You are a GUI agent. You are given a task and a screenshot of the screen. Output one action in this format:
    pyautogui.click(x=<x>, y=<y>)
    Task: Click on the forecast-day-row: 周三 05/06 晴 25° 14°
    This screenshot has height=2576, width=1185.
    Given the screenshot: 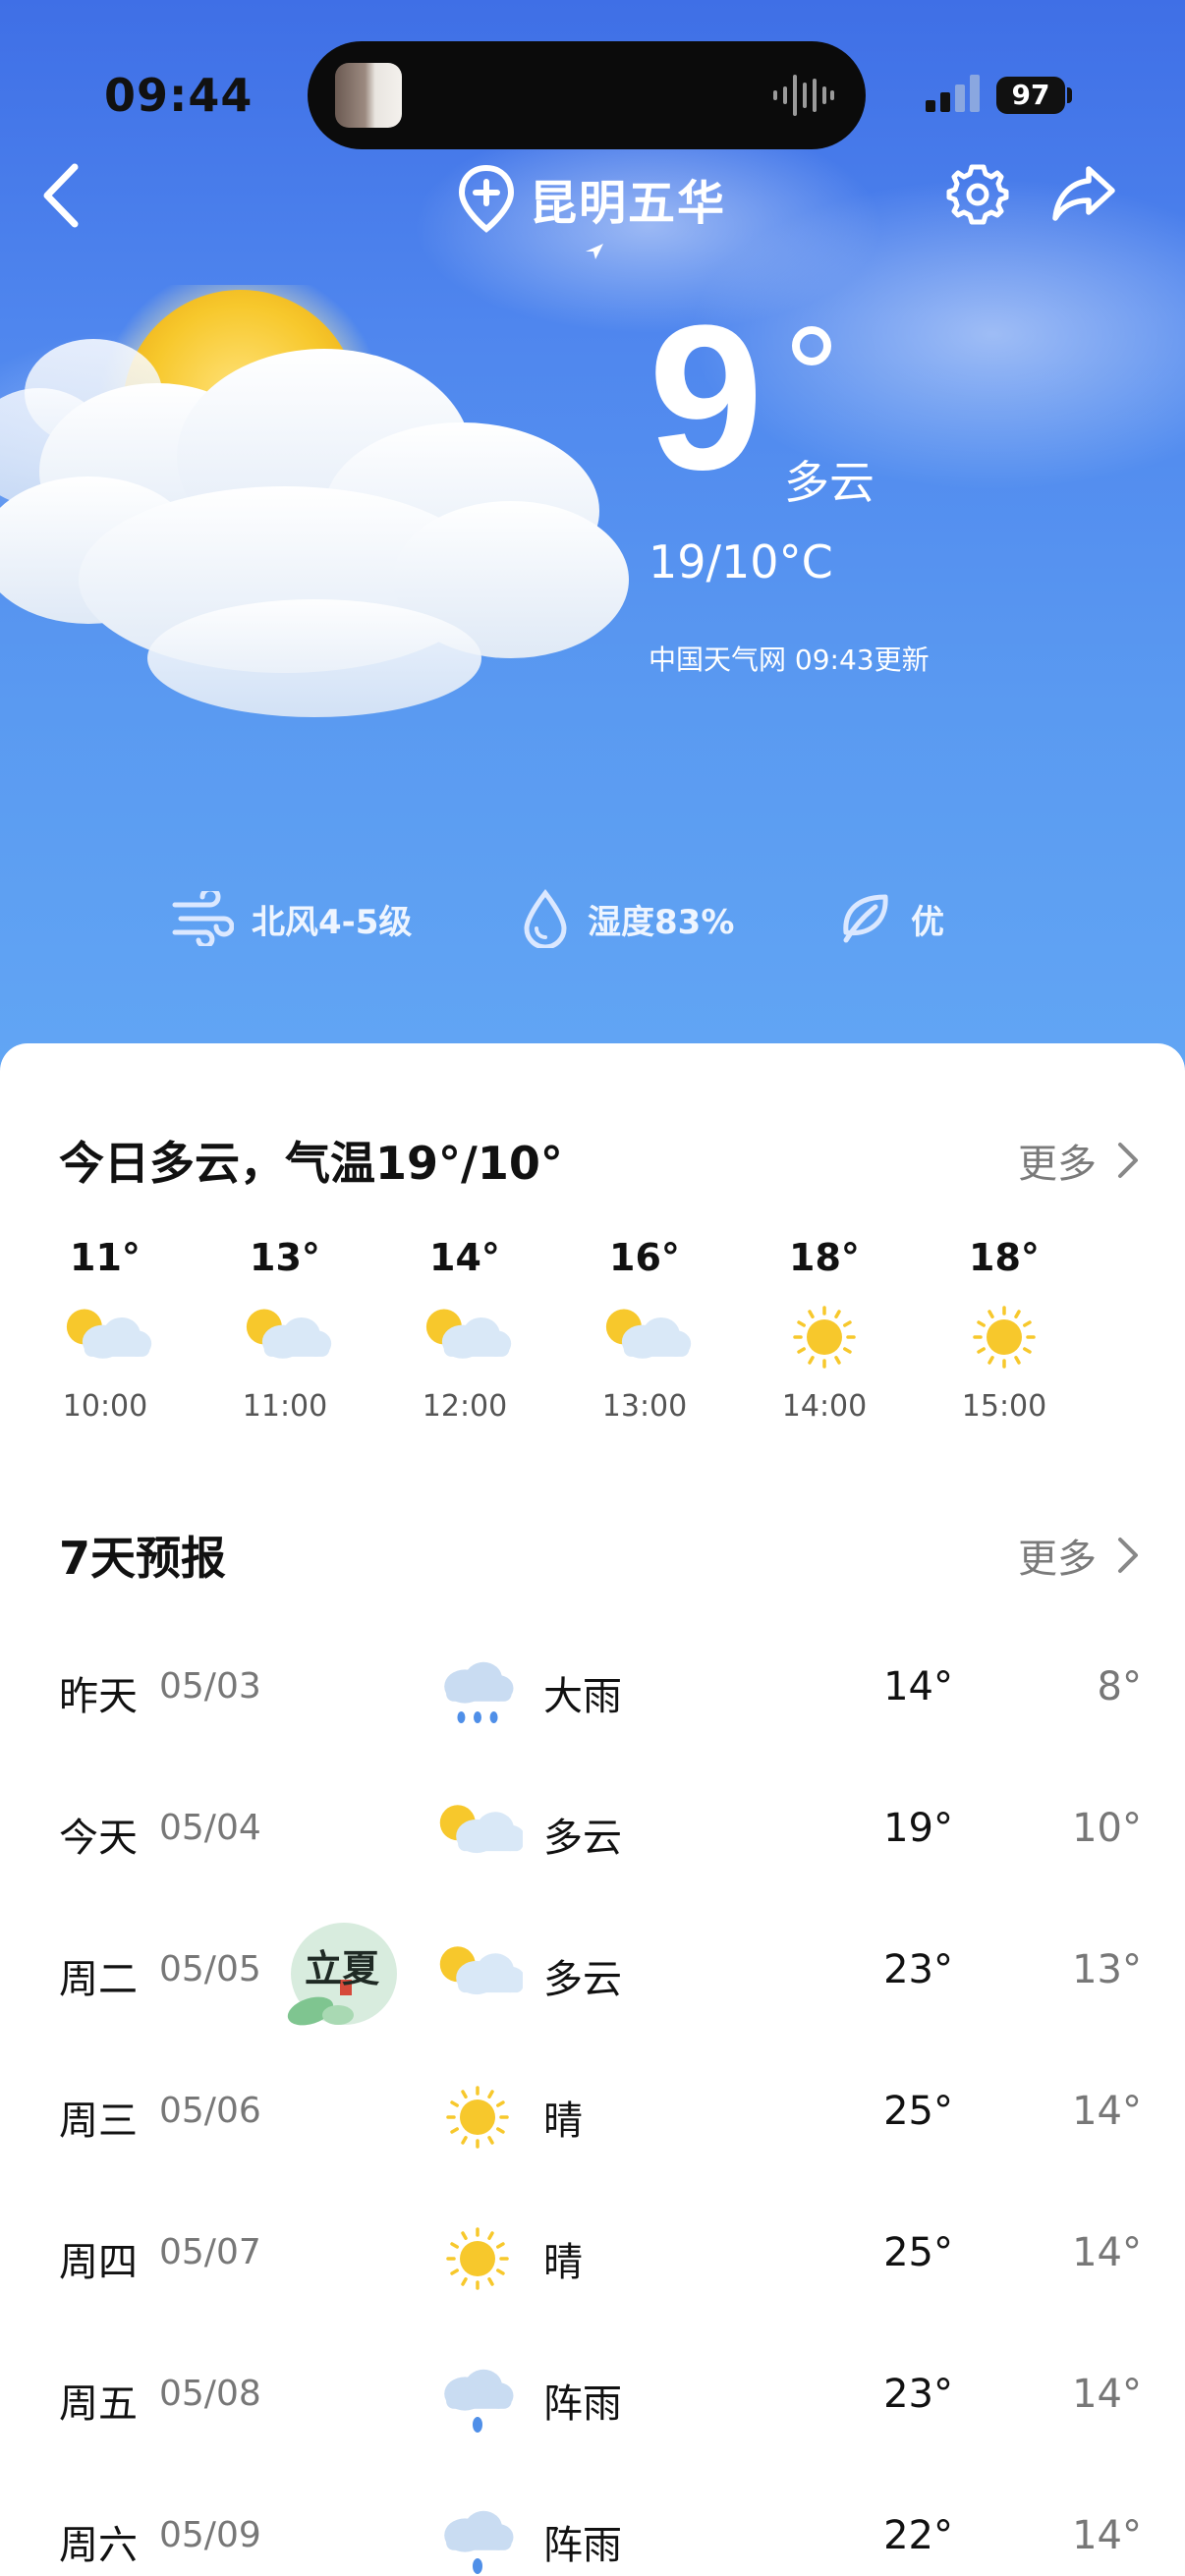 What is the action you would take?
    pyautogui.click(x=592, y=2116)
    